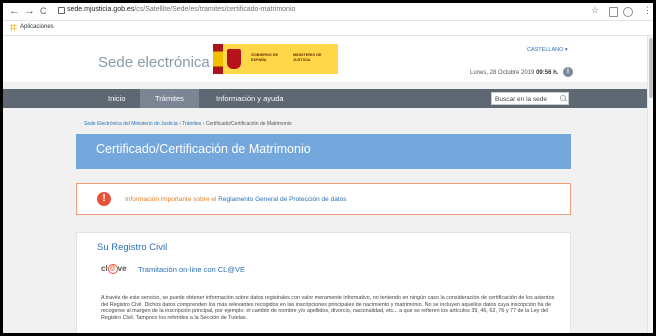  What do you see at coordinates (628, 12) in the screenshot?
I see `profile-icon` at bounding box center [628, 12].